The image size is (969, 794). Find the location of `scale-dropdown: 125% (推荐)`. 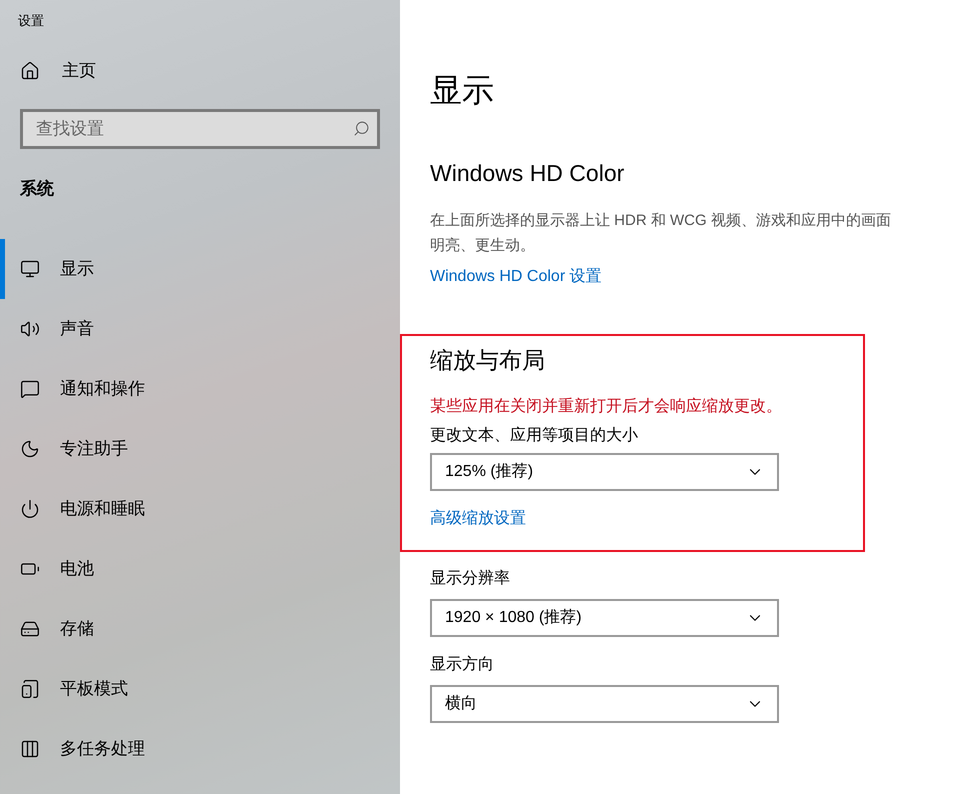

scale-dropdown: 125% (推荐) is located at coordinates (604, 472).